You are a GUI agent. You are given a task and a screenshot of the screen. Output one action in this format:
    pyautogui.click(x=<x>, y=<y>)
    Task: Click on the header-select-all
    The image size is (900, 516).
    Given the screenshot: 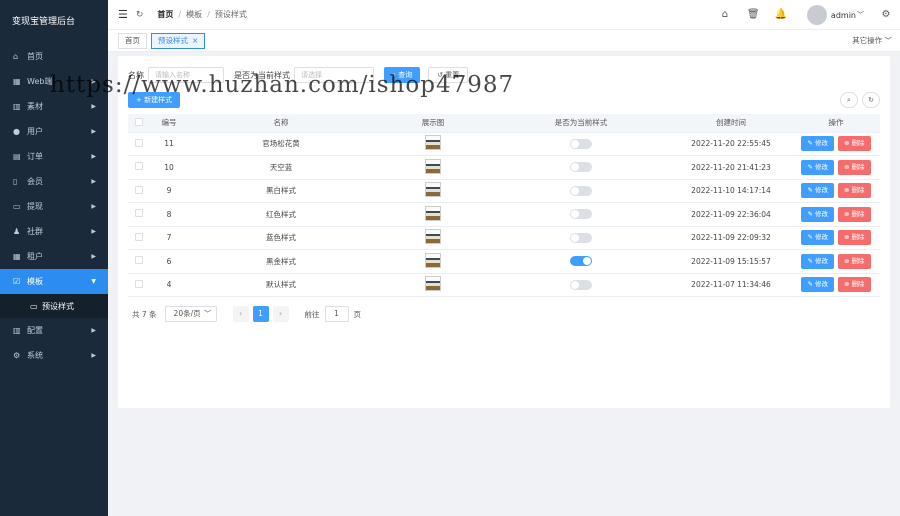 What is the action you would take?
    pyautogui.click(x=139, y=123)
    